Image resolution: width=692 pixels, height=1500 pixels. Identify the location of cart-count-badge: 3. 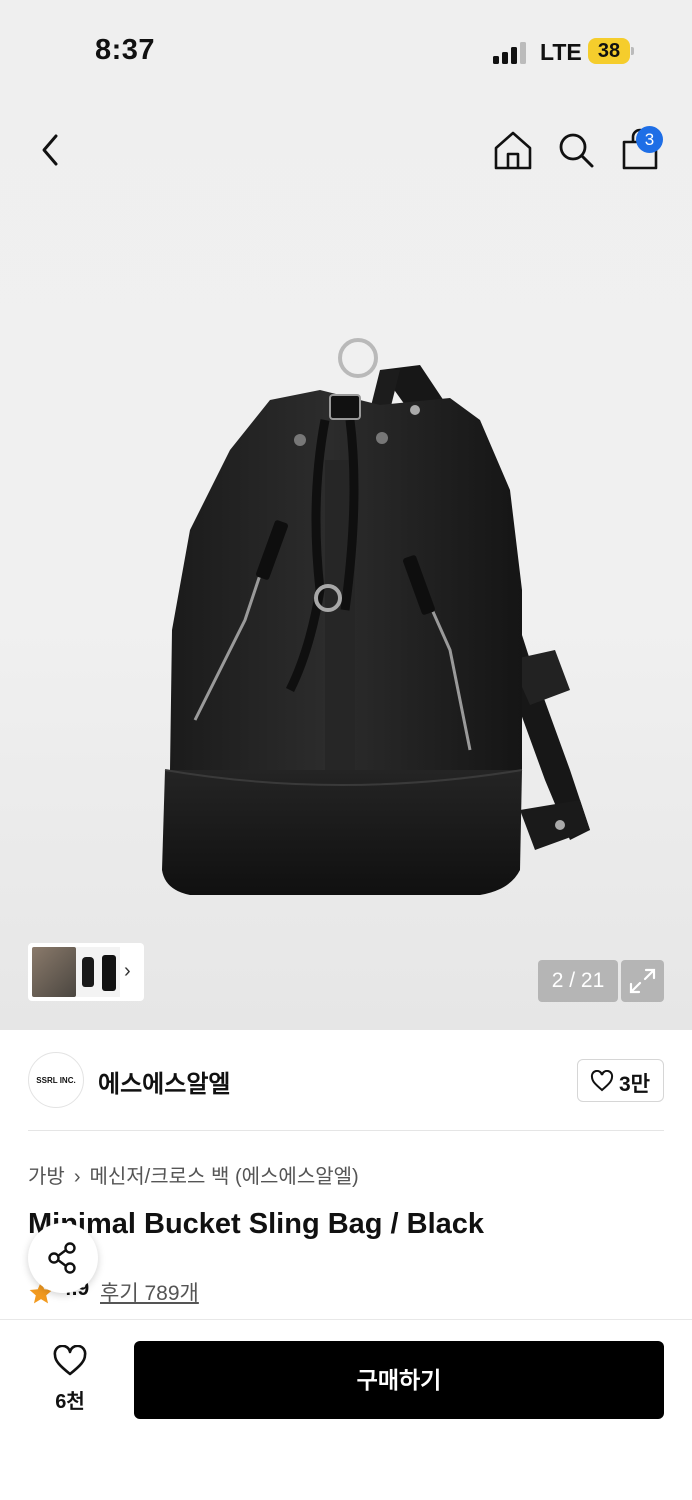
(649, 139).